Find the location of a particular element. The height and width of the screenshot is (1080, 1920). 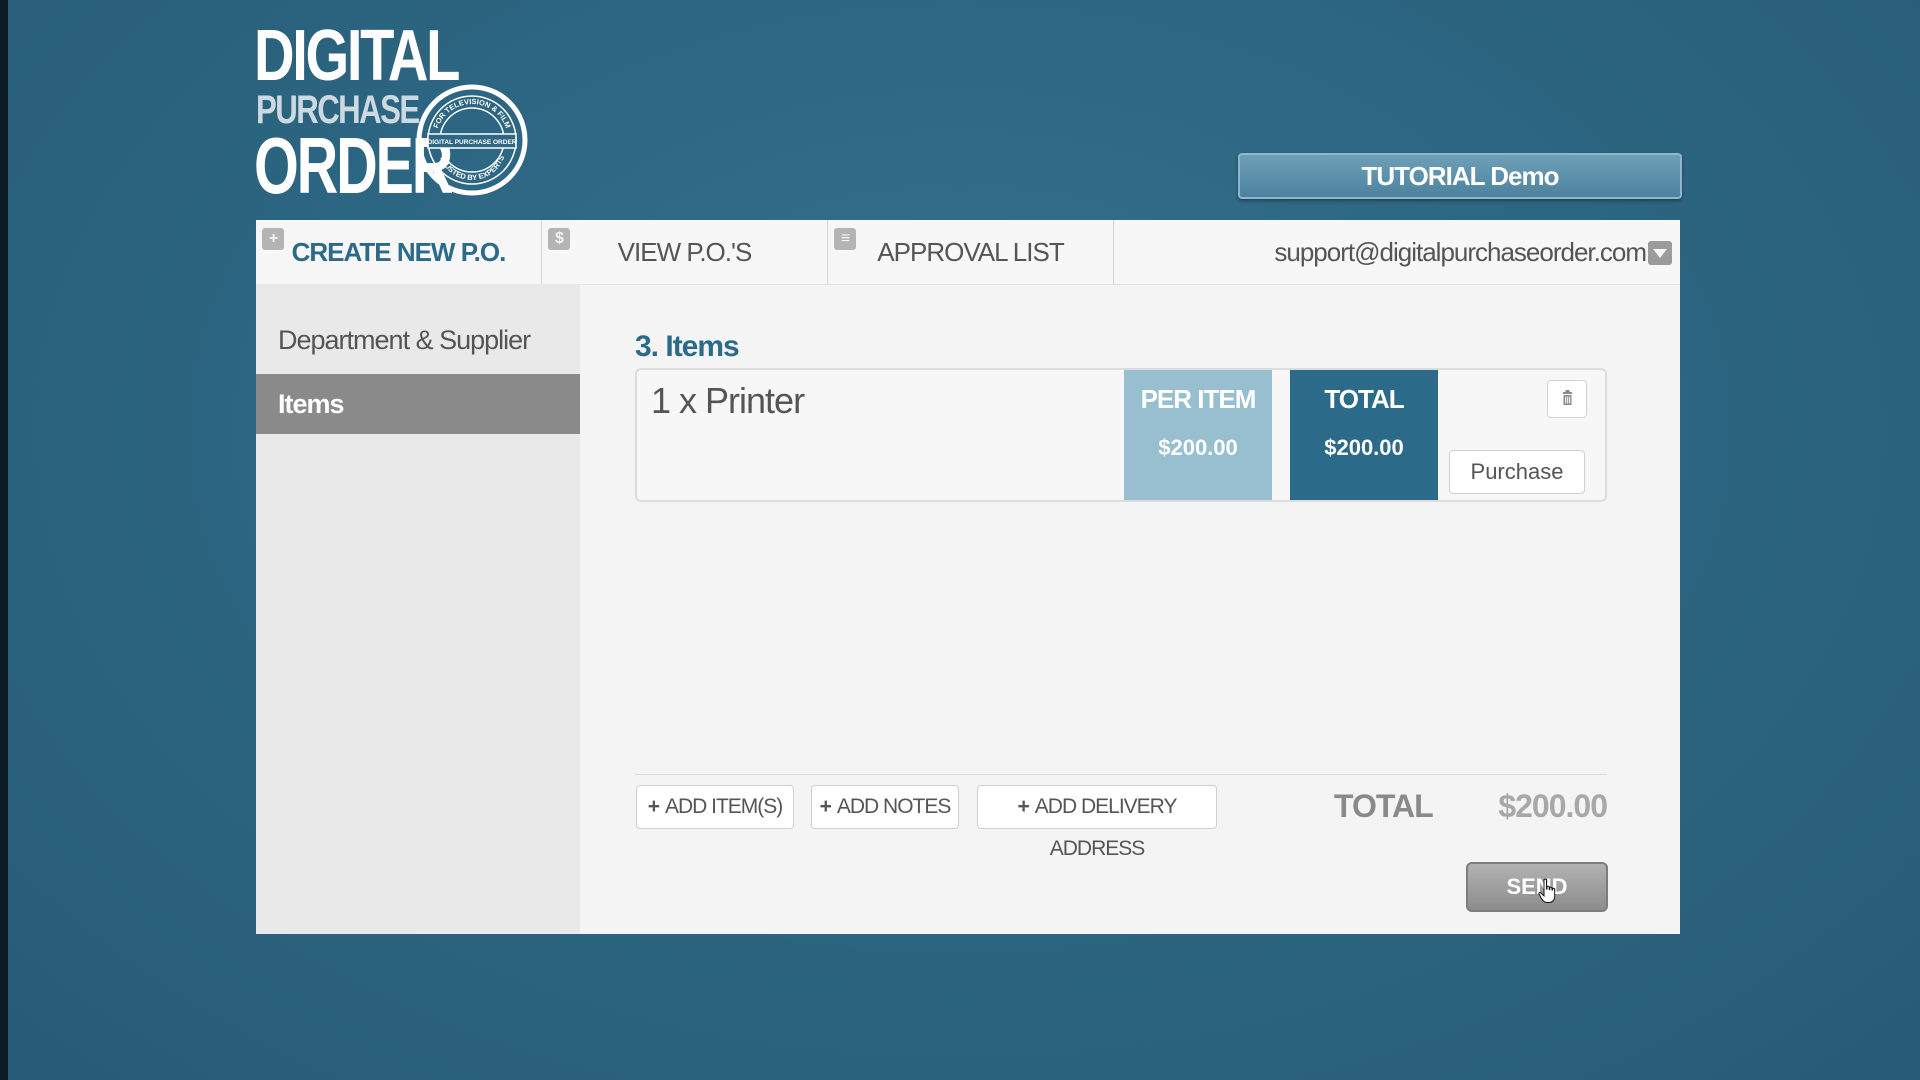

add-delivery-address-button: + ADD DELIVERY ADDRESS is located at coordinates (1097, 822).